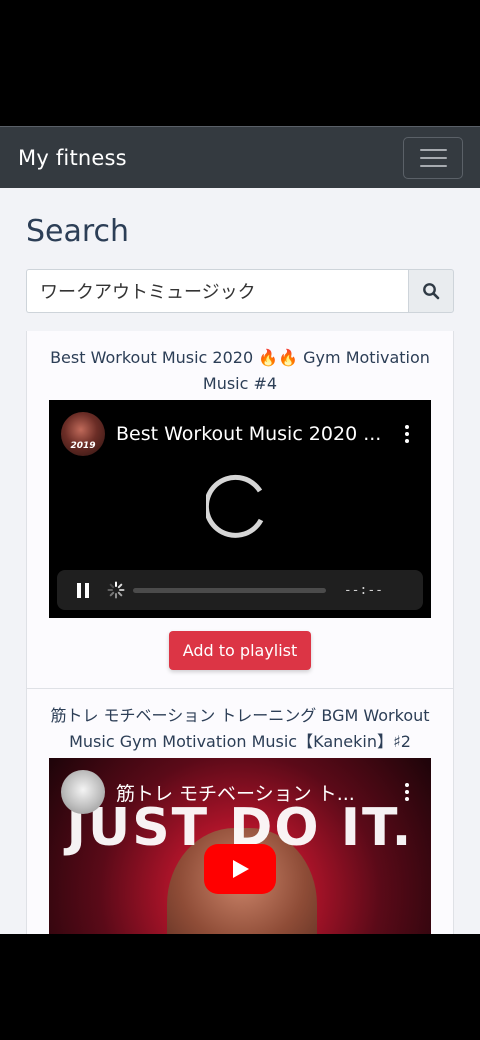  What do you see at coordinates (235, 506) in the screenshot?
I see `loading-spinner-icon` at bounding box center [235, 506].